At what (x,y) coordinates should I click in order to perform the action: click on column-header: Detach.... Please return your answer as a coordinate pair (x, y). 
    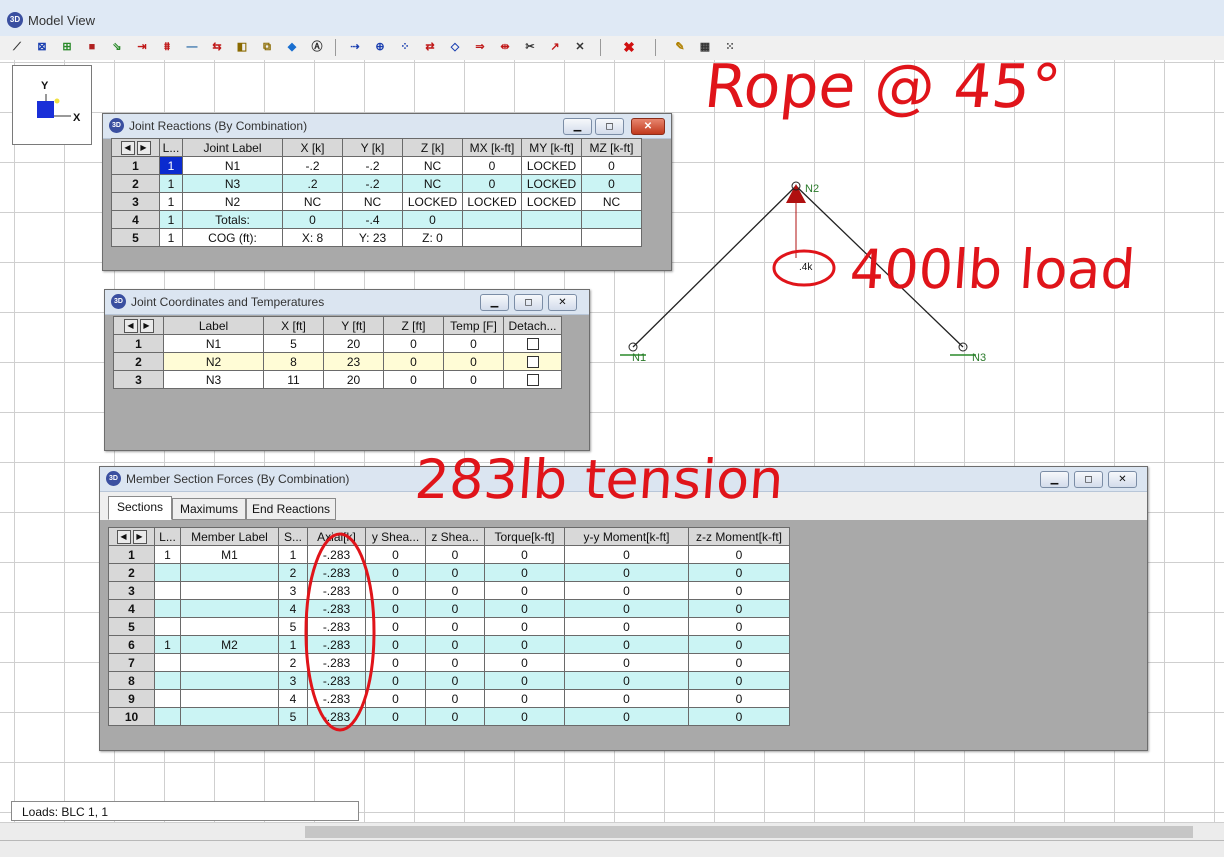
    Looking at the image, I should click on (532, 325).